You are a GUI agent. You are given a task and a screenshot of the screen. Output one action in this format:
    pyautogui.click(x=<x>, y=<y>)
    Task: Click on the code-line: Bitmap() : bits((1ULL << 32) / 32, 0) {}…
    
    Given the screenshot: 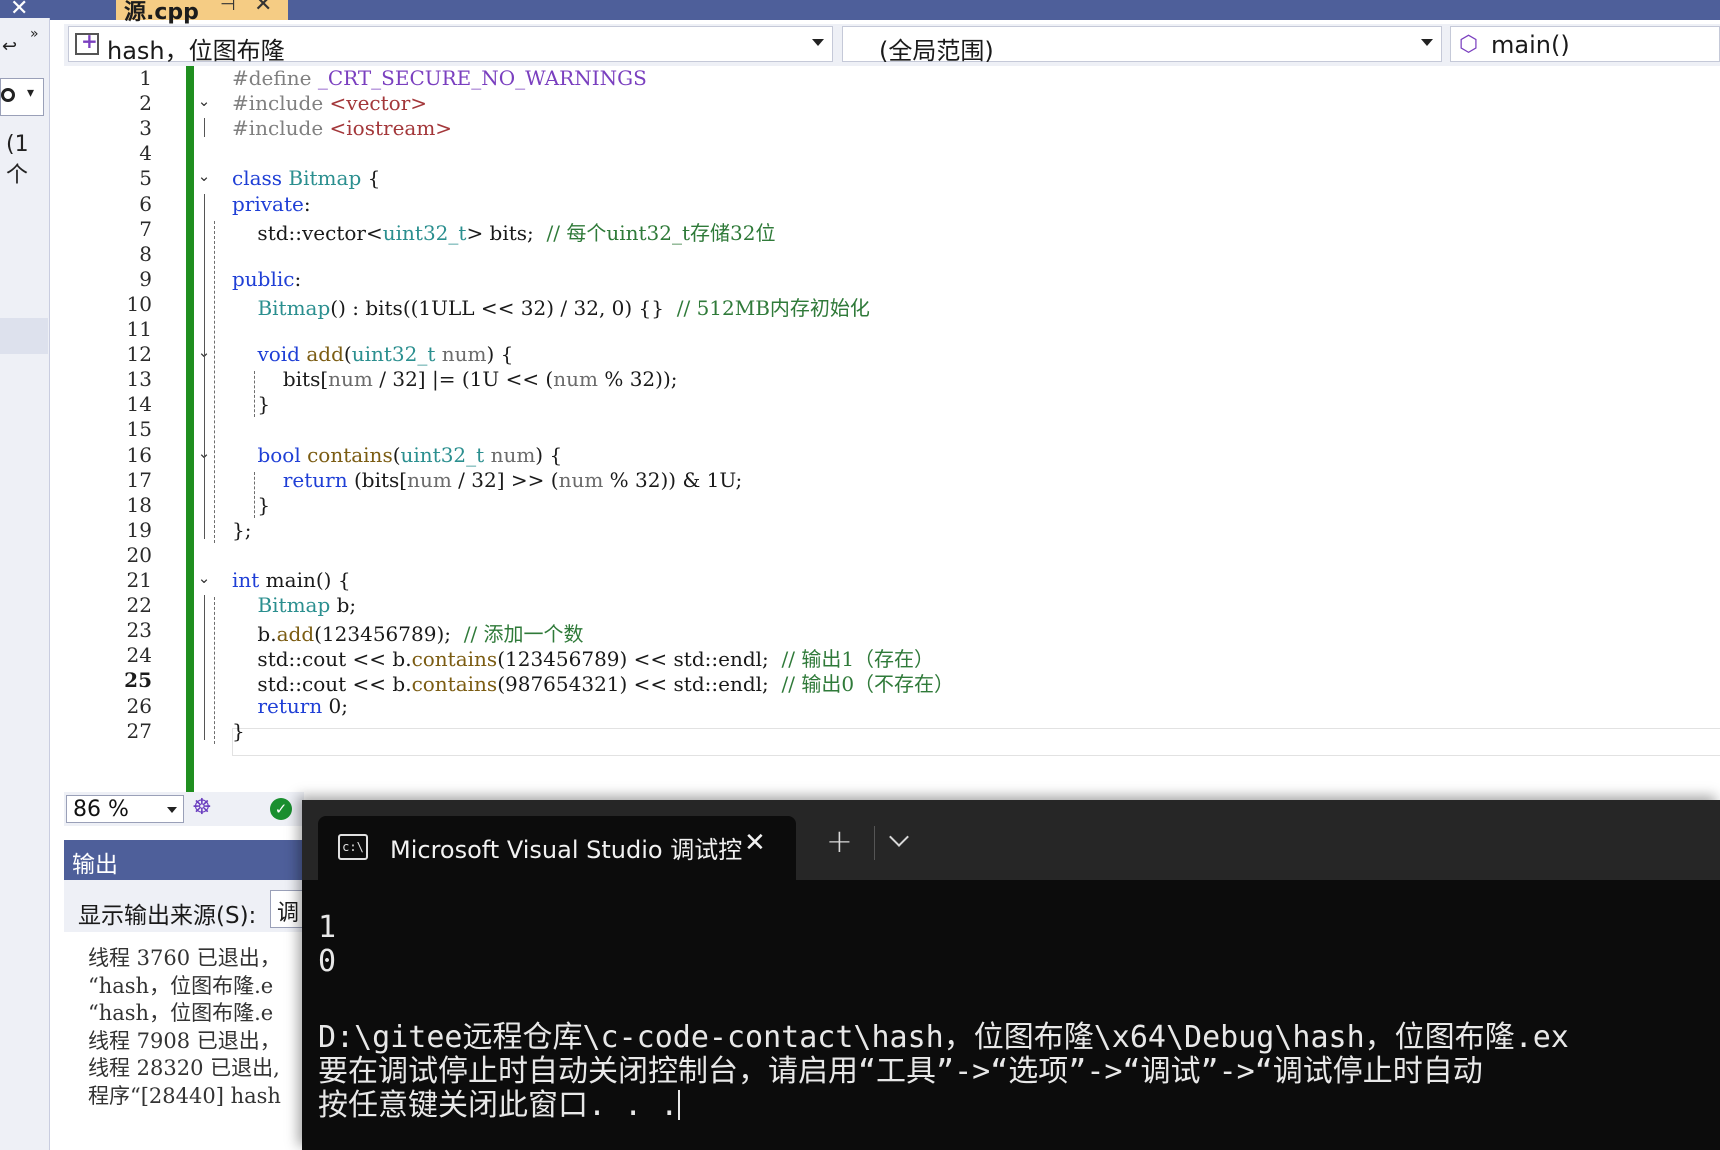 What is the action you would take?
    pyautogui.click(x=550, y=306)
    